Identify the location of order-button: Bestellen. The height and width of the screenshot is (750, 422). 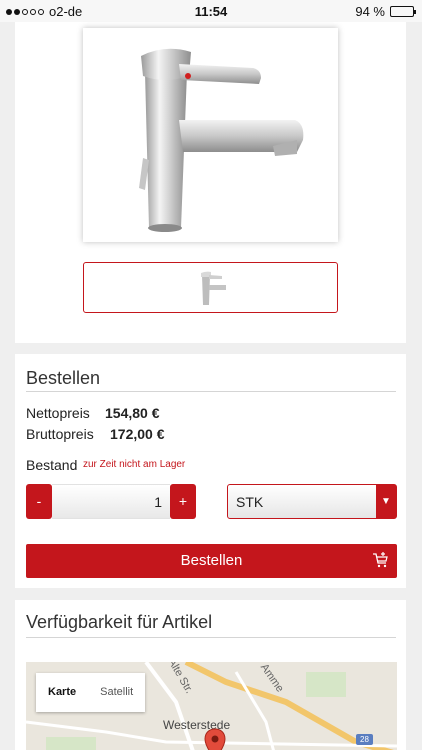
(211, 561).